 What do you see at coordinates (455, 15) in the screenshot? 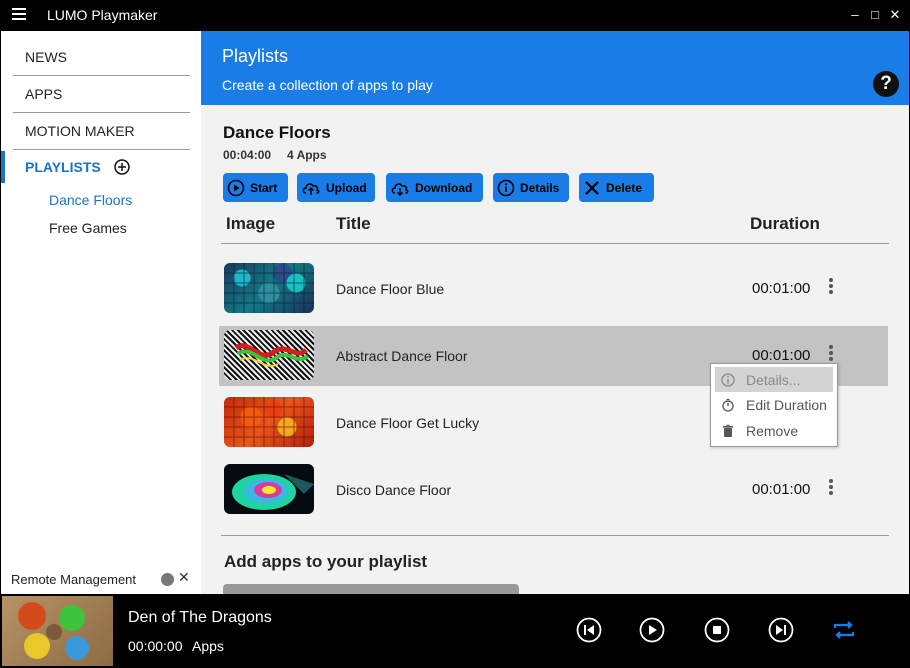
I see `title-bar: LUMO Playmaker – □ ✕` at bounding box center [455, 15].